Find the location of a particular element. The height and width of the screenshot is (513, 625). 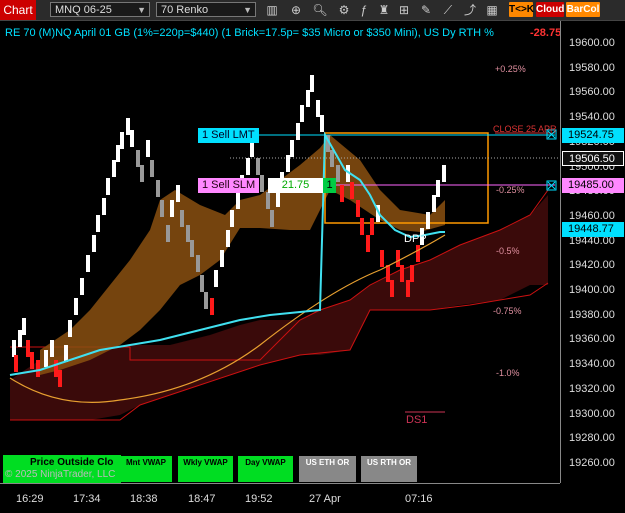

price-axis-label: 19600.00 is located at coordinates (592, 43).